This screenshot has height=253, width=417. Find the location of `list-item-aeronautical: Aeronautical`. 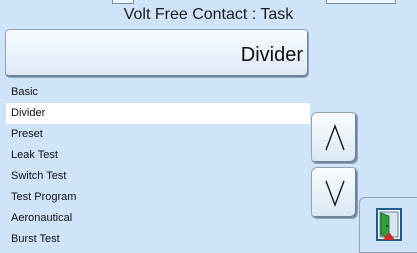

list-item-aeronautical: Aeronautical is located at coordinates (158, 218).